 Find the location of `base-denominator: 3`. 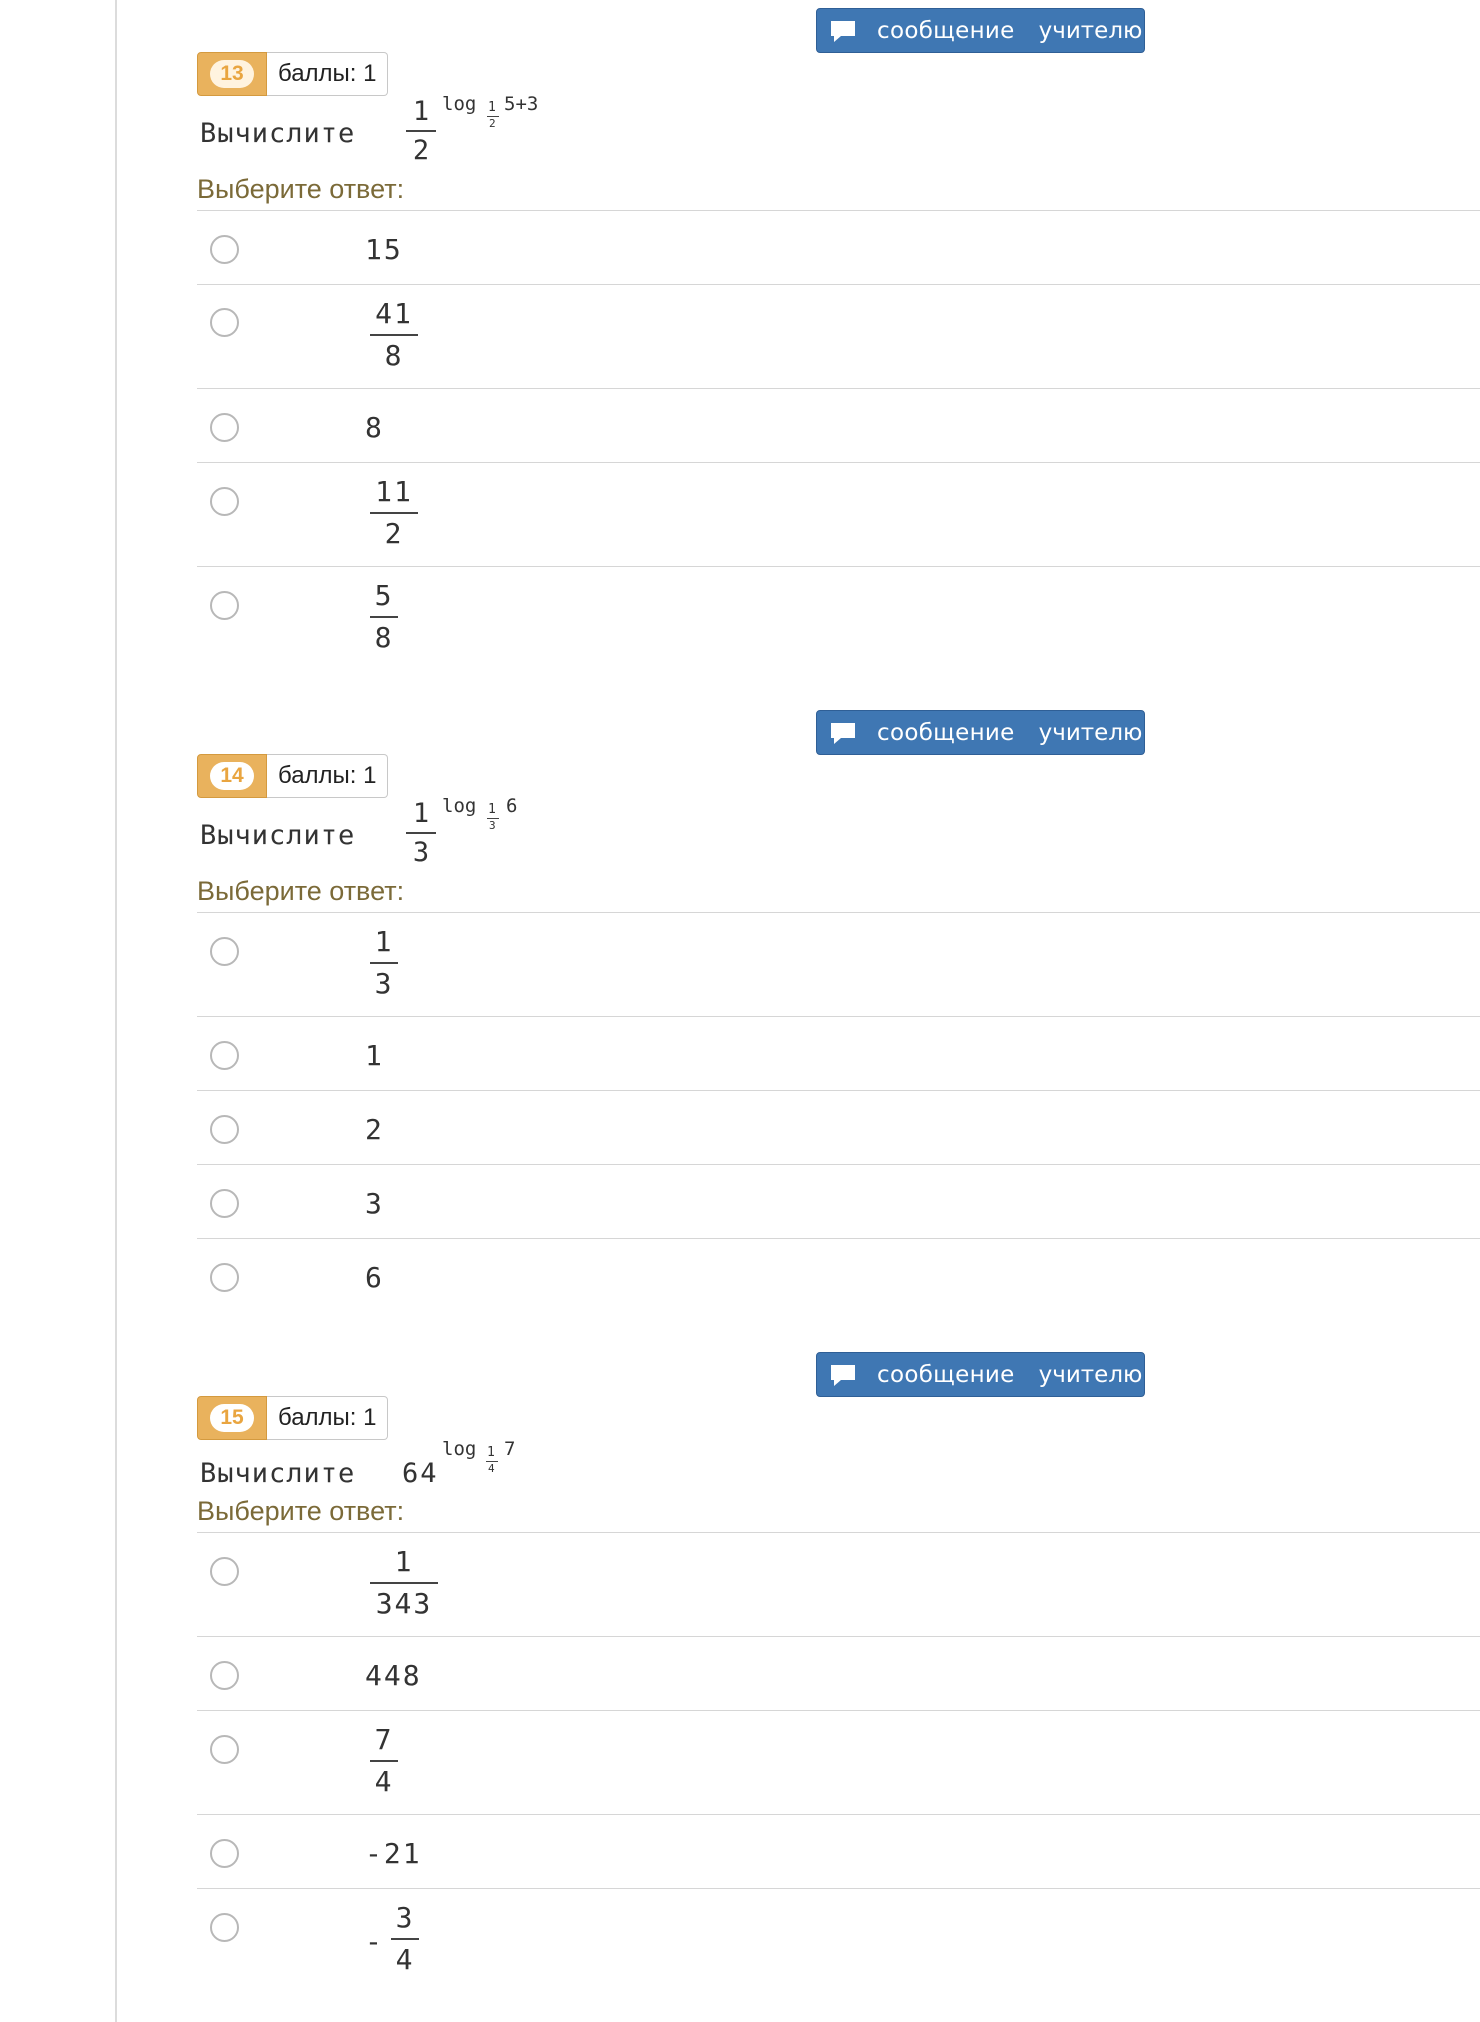

base-denominator: 3 is located at coordinates (421, 852).